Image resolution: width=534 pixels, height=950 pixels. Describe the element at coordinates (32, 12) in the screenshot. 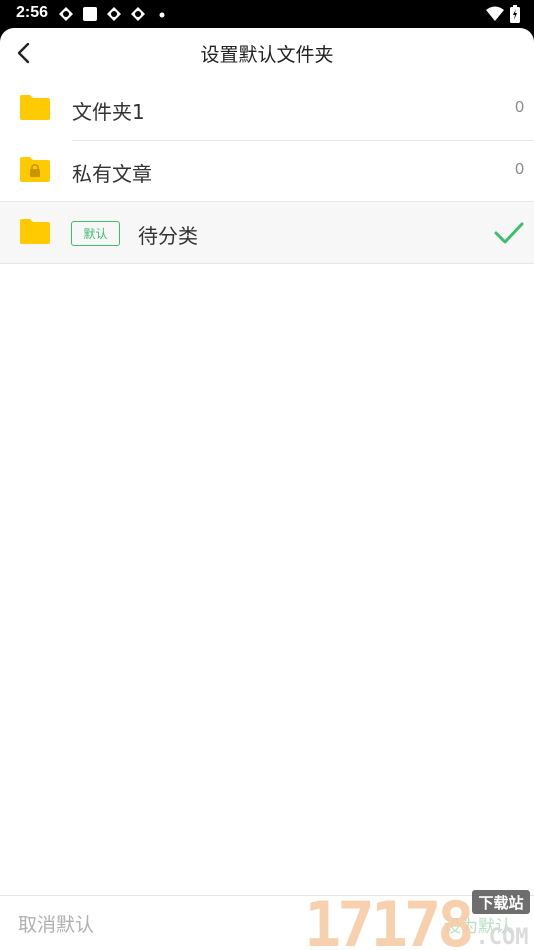

I see `status-time: 2:56` at that location.